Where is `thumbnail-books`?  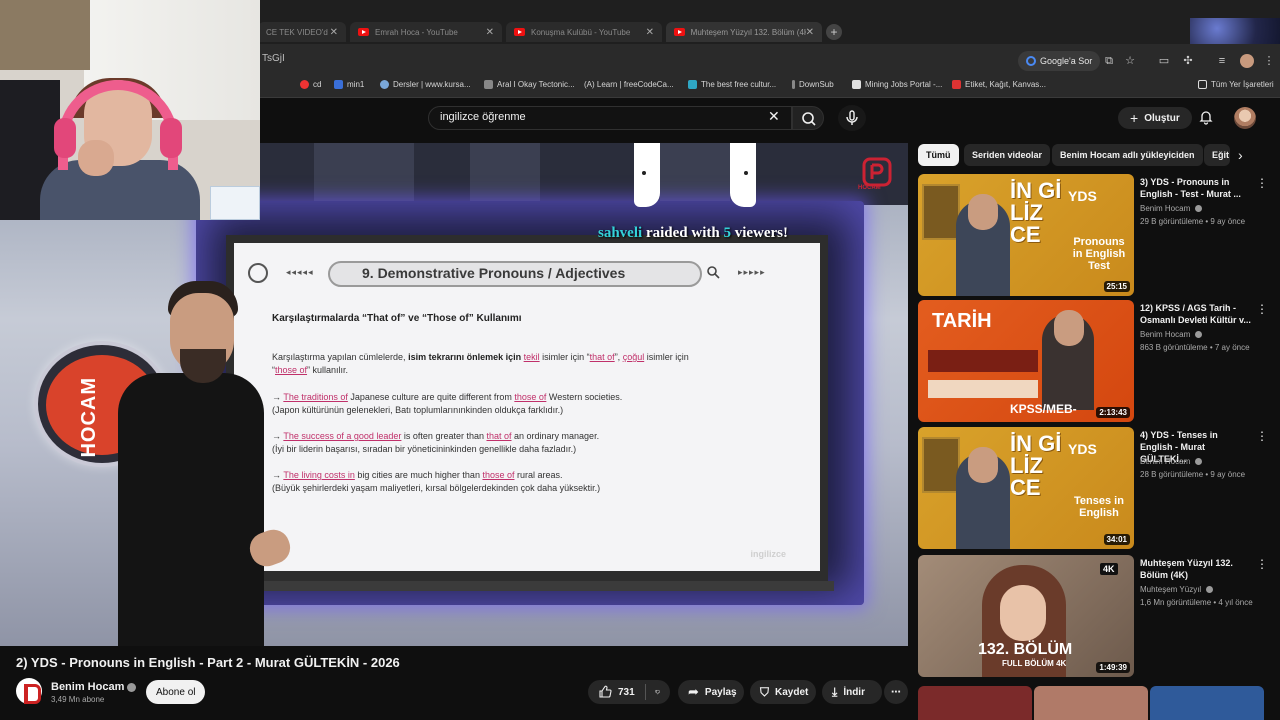
thumbnail-books is located at coordinates (941, 212).